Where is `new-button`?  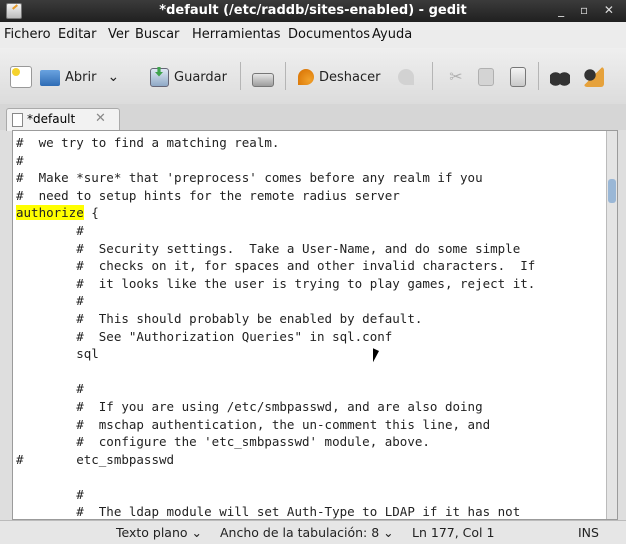 new-button is located at coordinates (21, 77).